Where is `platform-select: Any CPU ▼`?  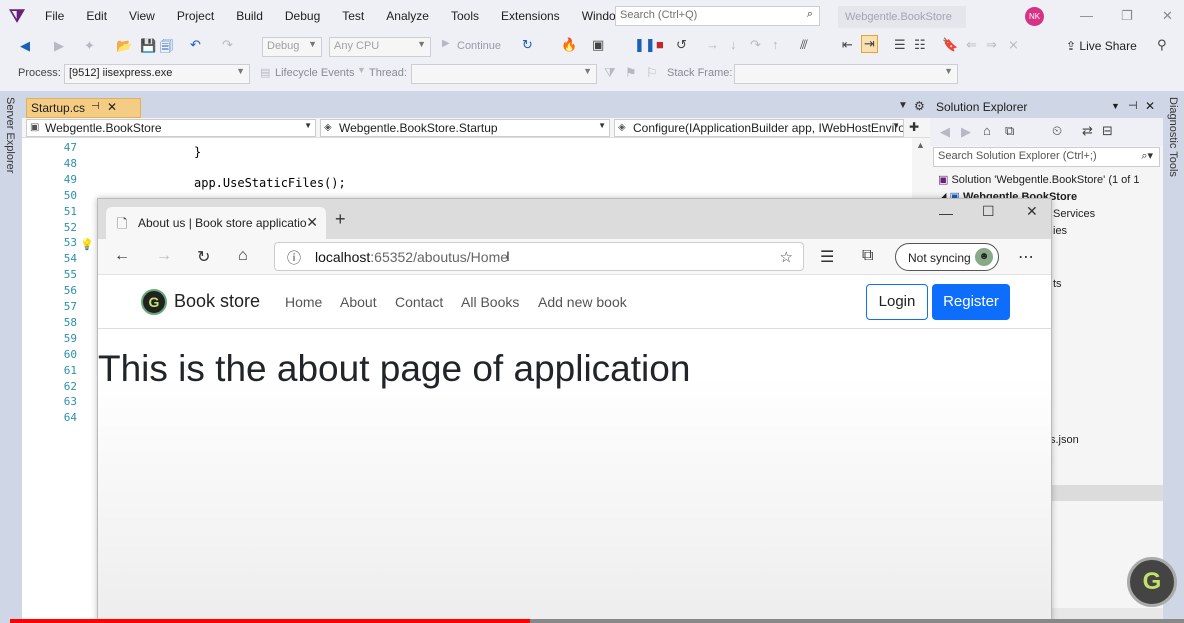 platform-select: Any CPU ▼ is located at coordinates (380, 47).